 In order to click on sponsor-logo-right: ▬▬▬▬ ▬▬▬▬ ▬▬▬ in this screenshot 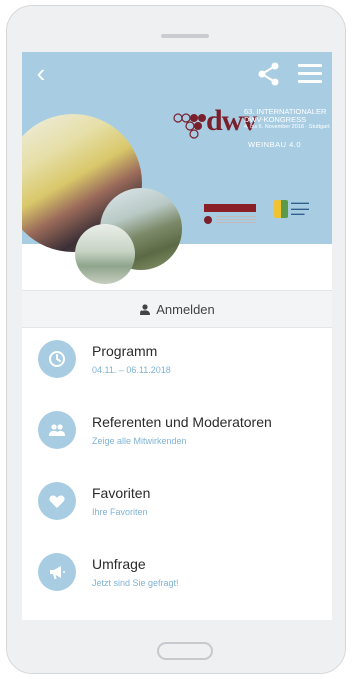, I will do `click(301, 218)`.